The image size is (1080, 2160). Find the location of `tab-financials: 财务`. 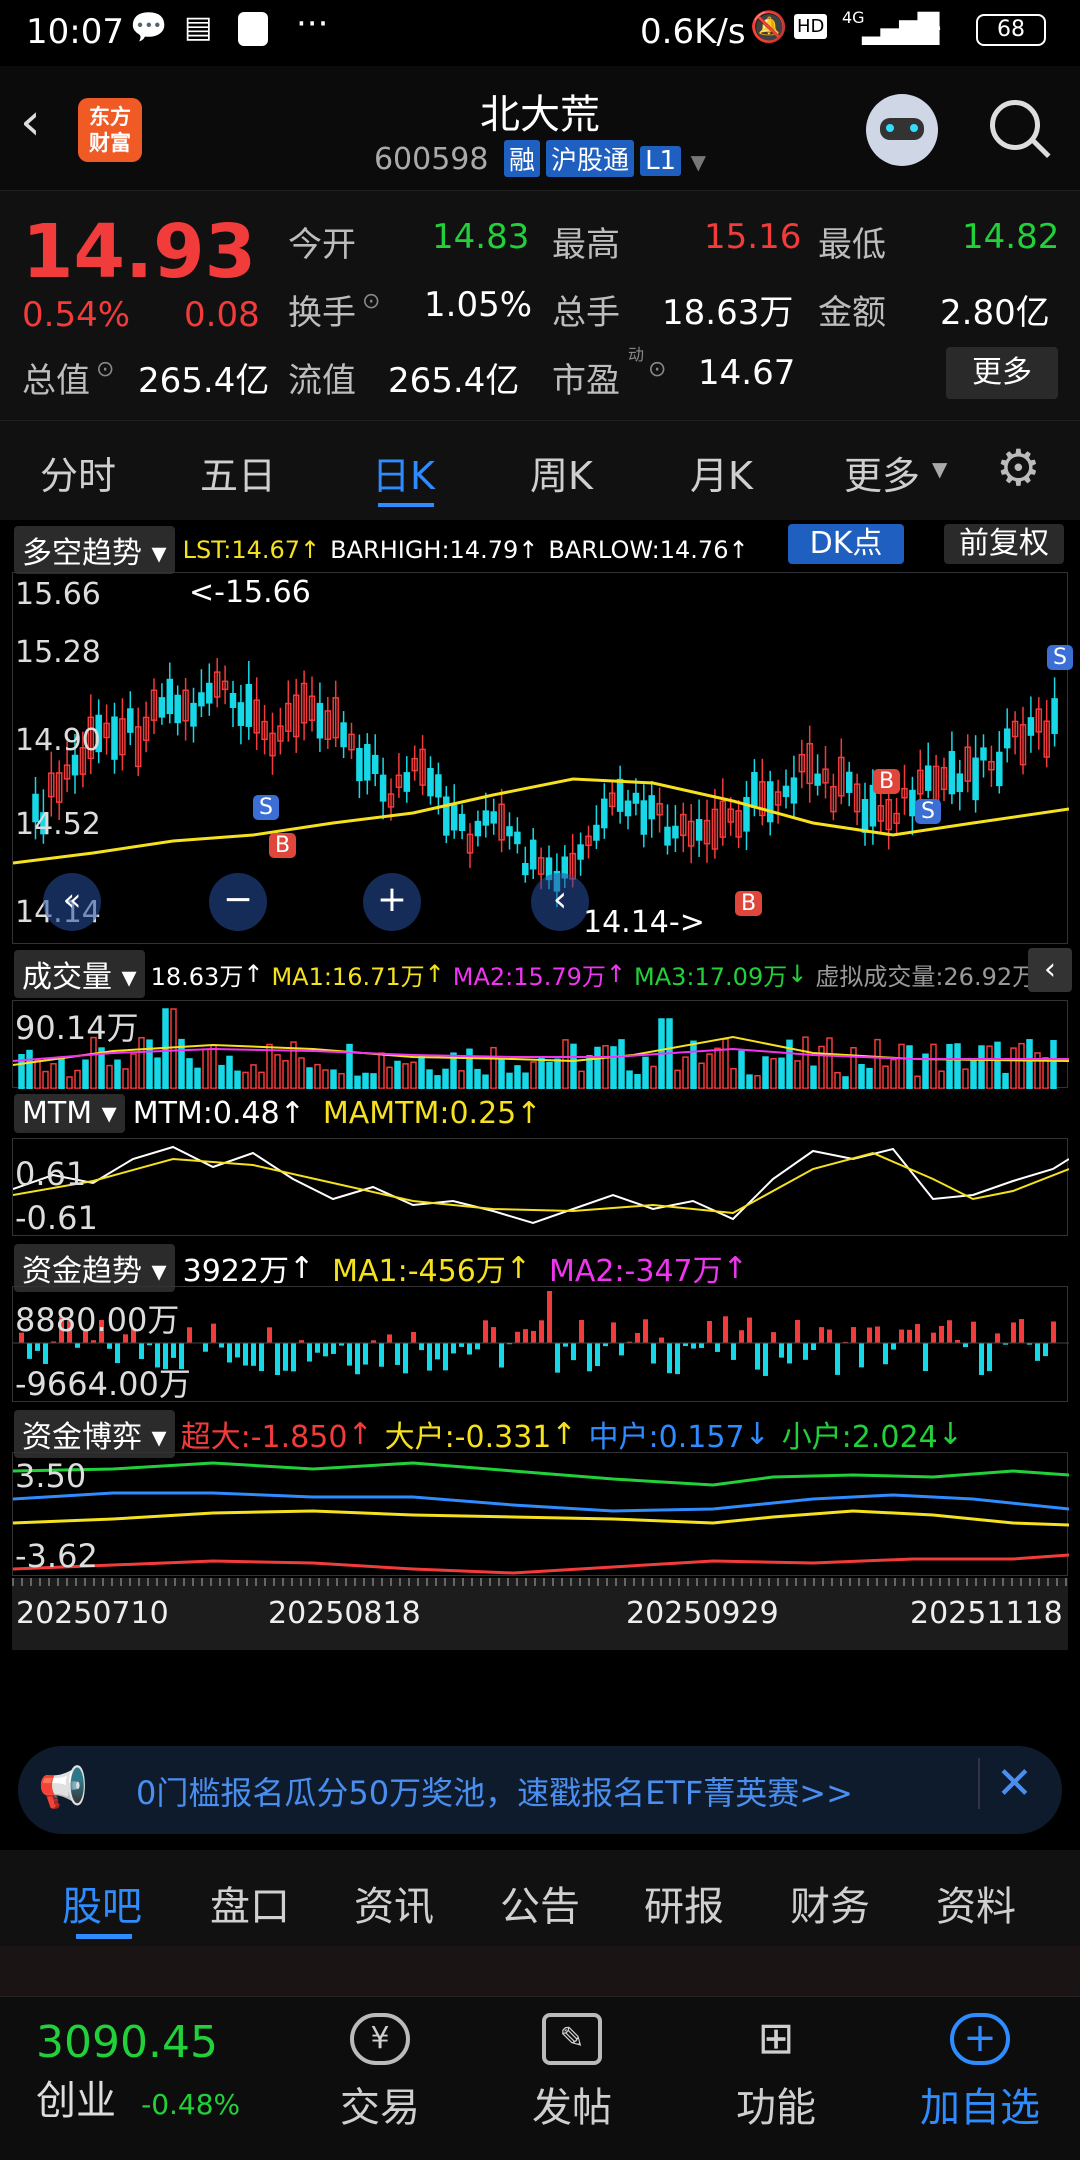

tab-financials: 财务 is located at coordinates (830, 1903).